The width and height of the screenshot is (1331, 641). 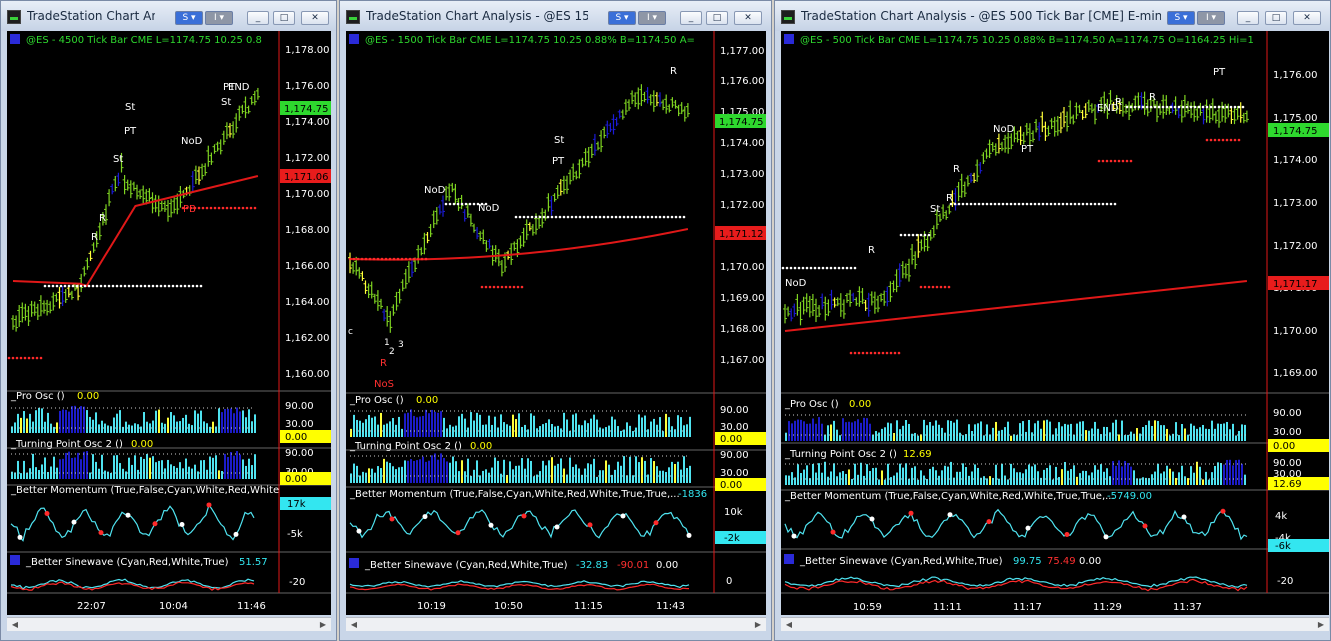 What do you see at coordinates (1090, 561) in the screenshot?
I see `sinewave-value-3: 0.00` at bounding box center [1090, 561].